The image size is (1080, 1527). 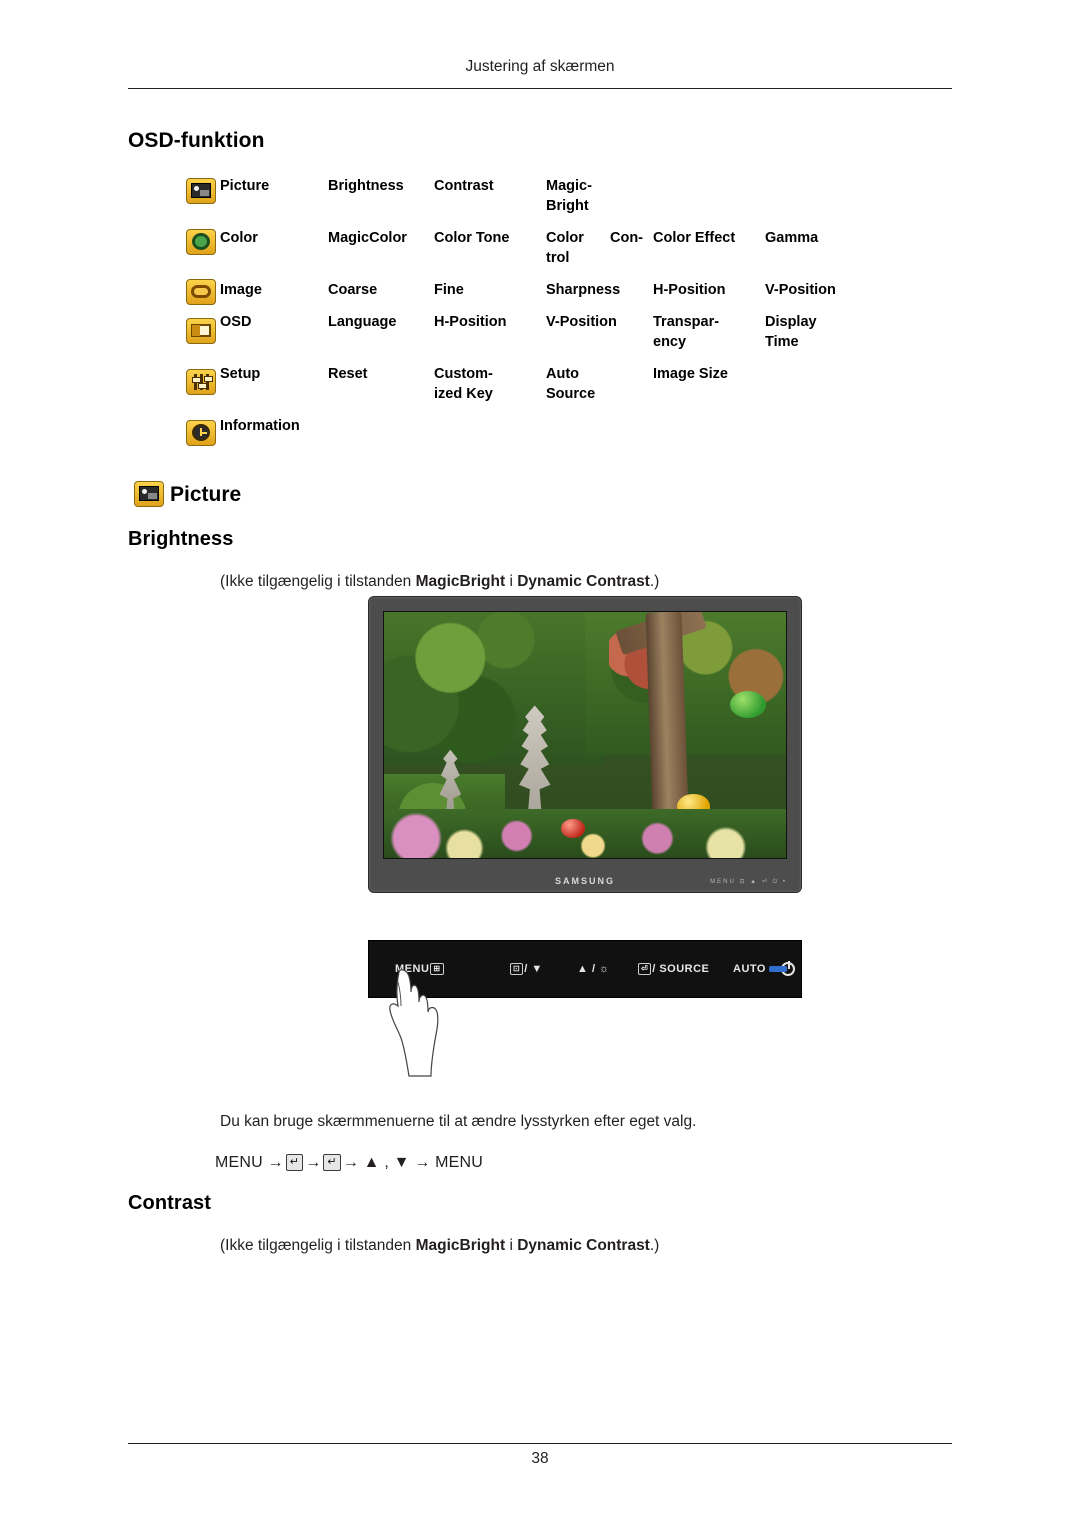 I want to click on monitor-illustration: SAMSUNG MENU ⊡ ▲ ⏎ ⏻ •, so click(x=585, y=744).